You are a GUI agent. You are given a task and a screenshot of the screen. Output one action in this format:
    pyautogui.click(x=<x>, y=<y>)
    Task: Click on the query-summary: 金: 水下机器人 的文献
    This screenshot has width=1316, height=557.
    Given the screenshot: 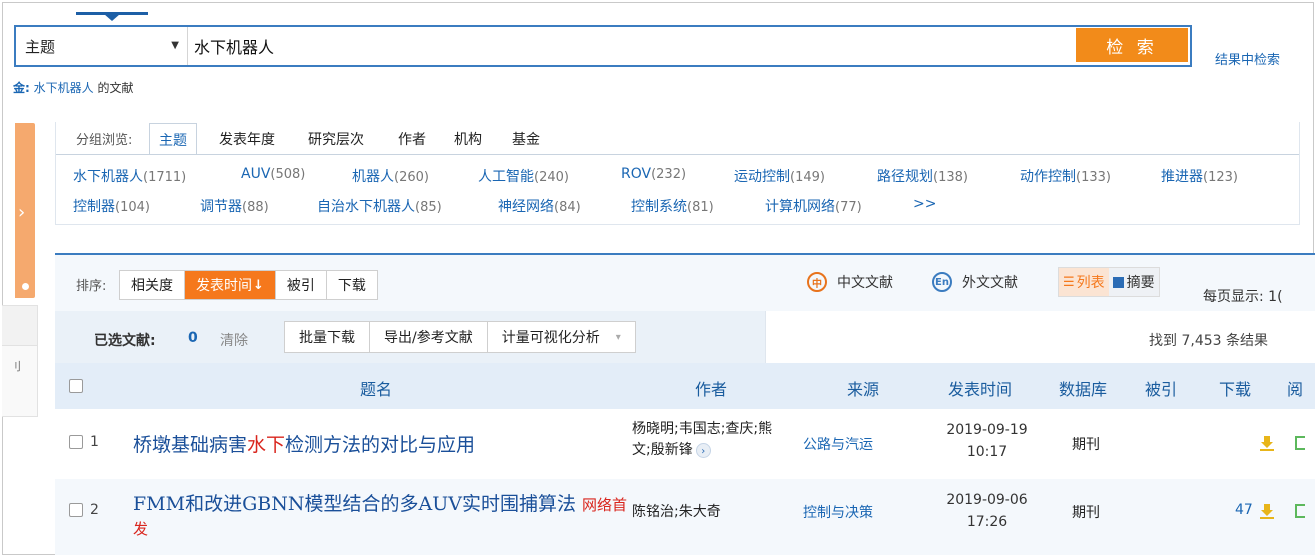 What is the action you would take?
    pyautogui.click(x=73, y=87)
    